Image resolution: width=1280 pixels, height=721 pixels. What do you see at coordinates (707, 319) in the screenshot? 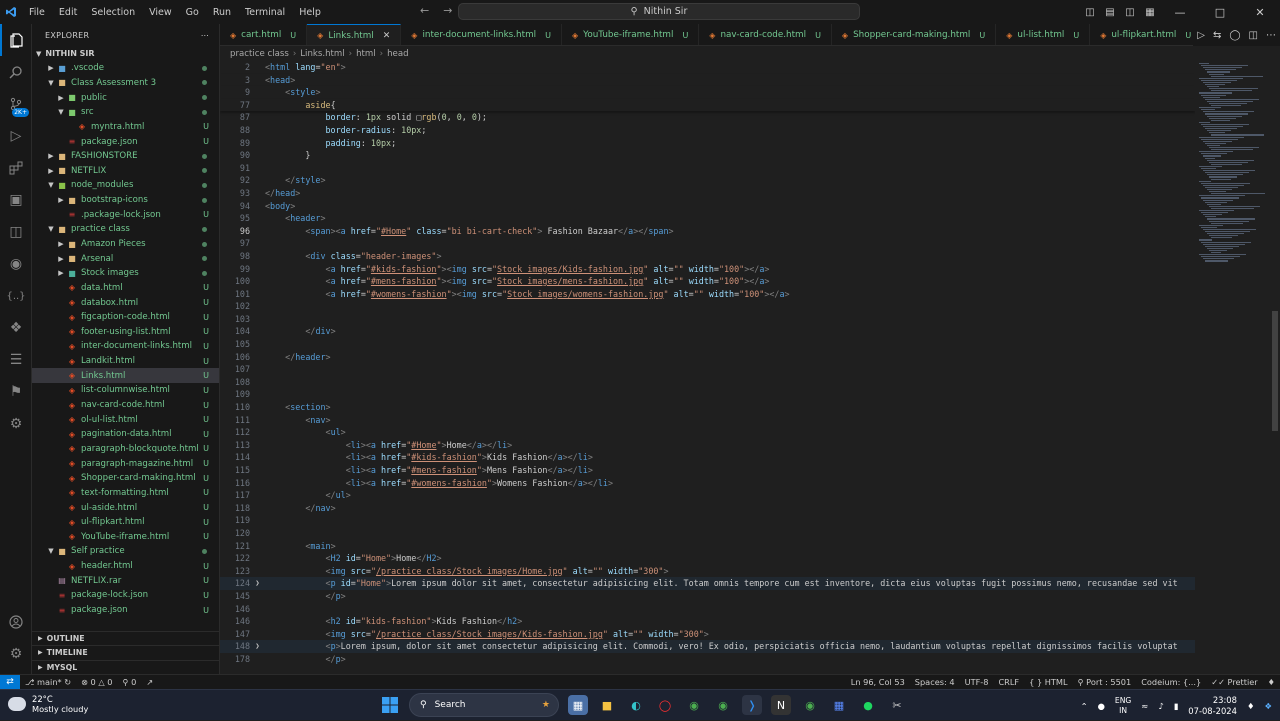
I see `code-line: 103` at bounding box center [707, 319].